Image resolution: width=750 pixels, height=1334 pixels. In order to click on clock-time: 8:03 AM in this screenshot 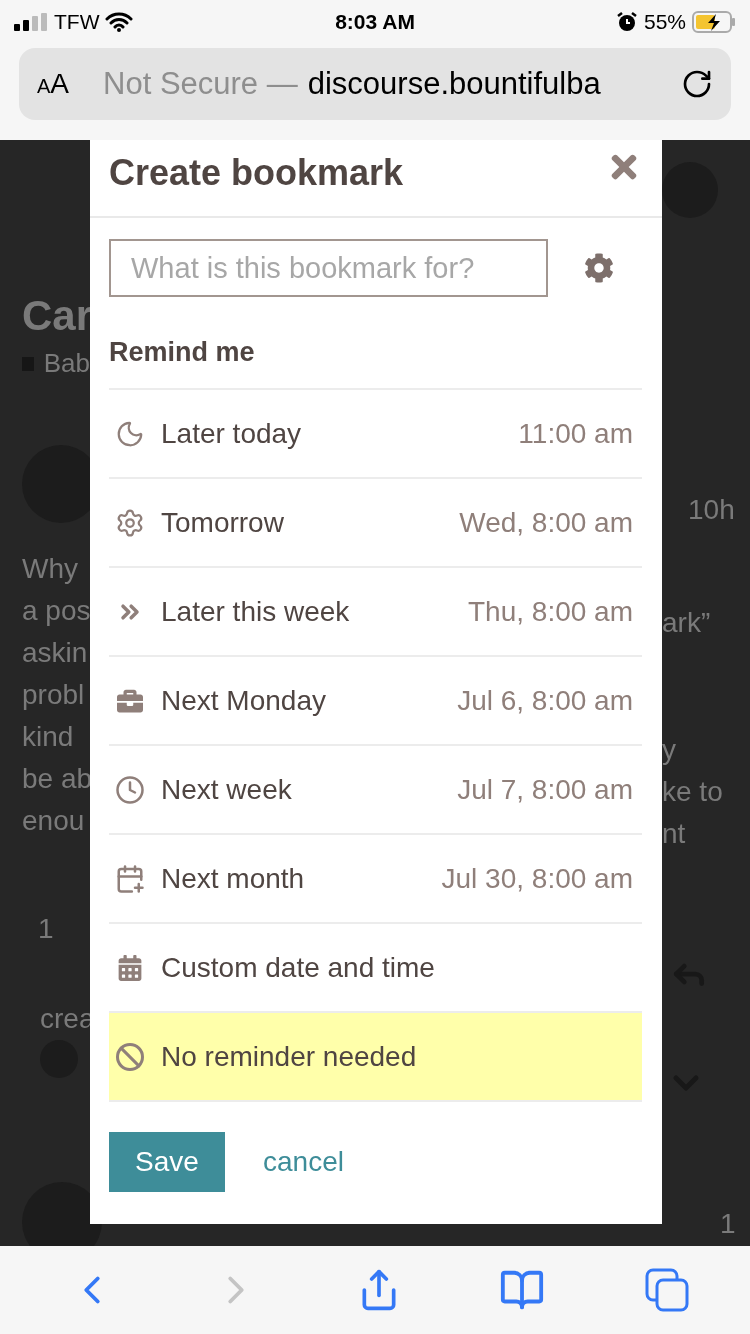, I will do `click(375, 22)`.